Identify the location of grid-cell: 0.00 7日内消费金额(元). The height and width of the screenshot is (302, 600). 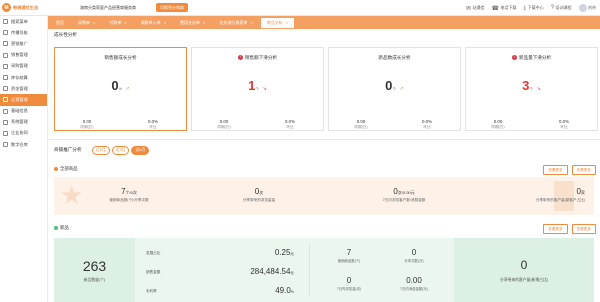
(414, 283).